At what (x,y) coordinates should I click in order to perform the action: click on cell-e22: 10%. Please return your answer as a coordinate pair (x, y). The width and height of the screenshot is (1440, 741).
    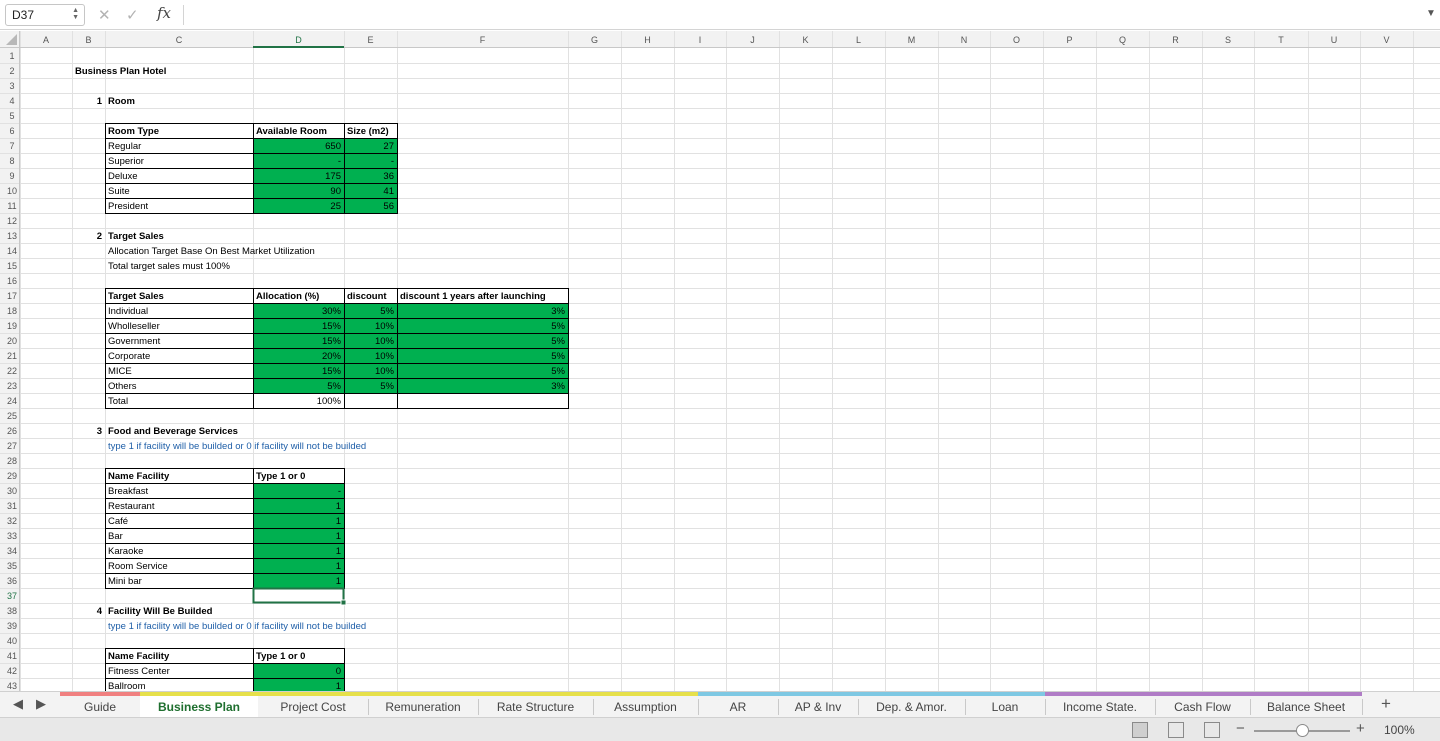
    Looking at the image, I should click on (385, 371).